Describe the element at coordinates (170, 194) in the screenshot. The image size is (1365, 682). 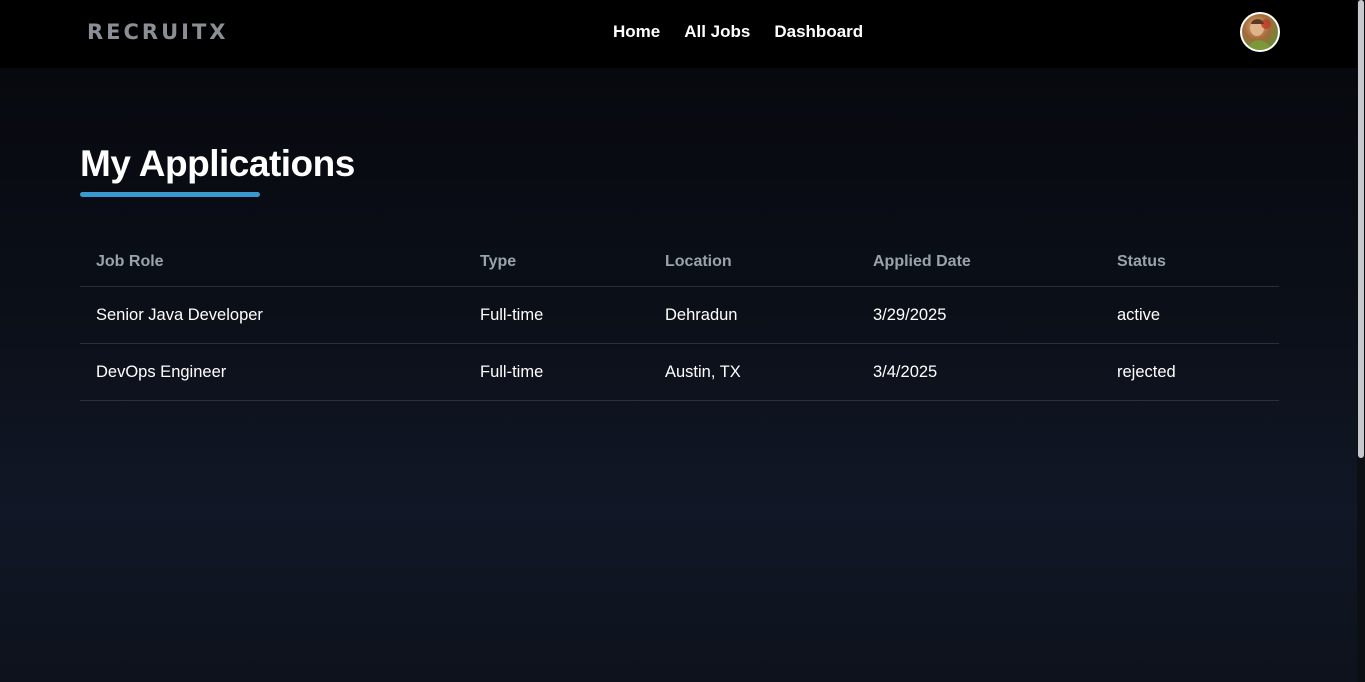
I see `title-underline` at that location.